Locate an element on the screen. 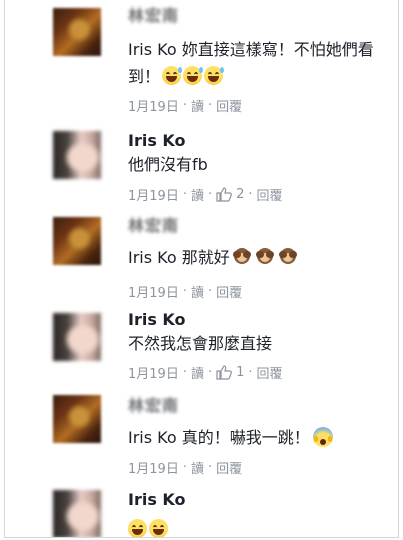 This screenshot has height=540, width=403. comment-text-content: Iris Ko 那就好 is located at coordinates (179, 257).